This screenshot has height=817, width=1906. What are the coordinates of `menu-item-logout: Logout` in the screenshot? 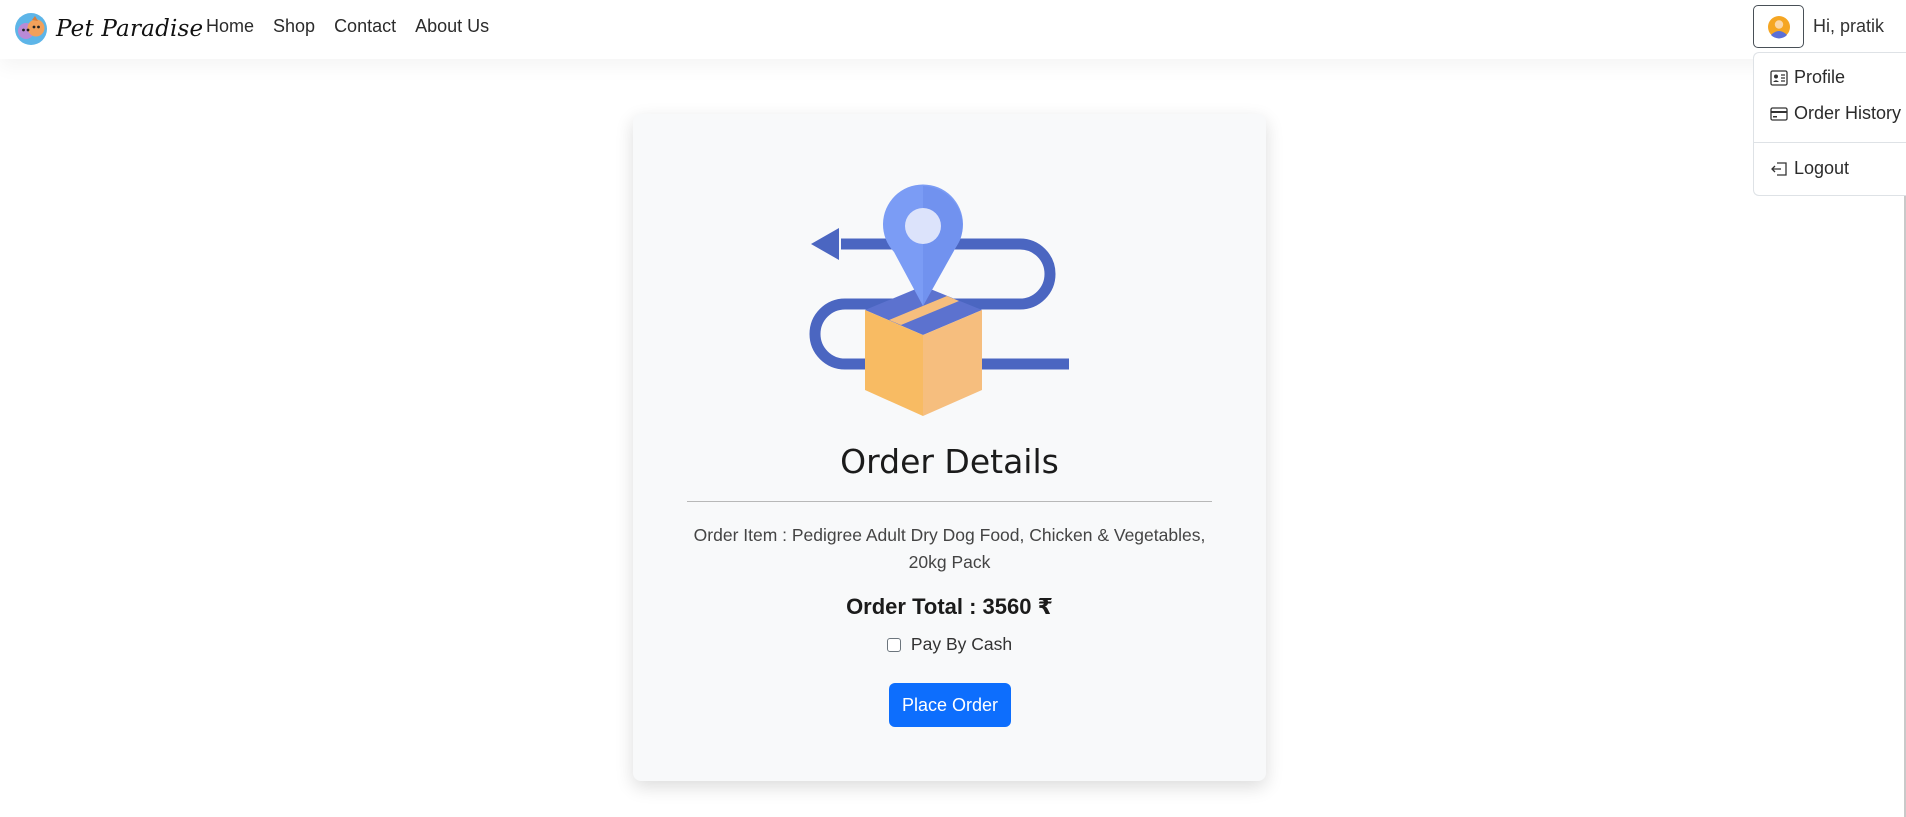 It's located at (1809, 168).